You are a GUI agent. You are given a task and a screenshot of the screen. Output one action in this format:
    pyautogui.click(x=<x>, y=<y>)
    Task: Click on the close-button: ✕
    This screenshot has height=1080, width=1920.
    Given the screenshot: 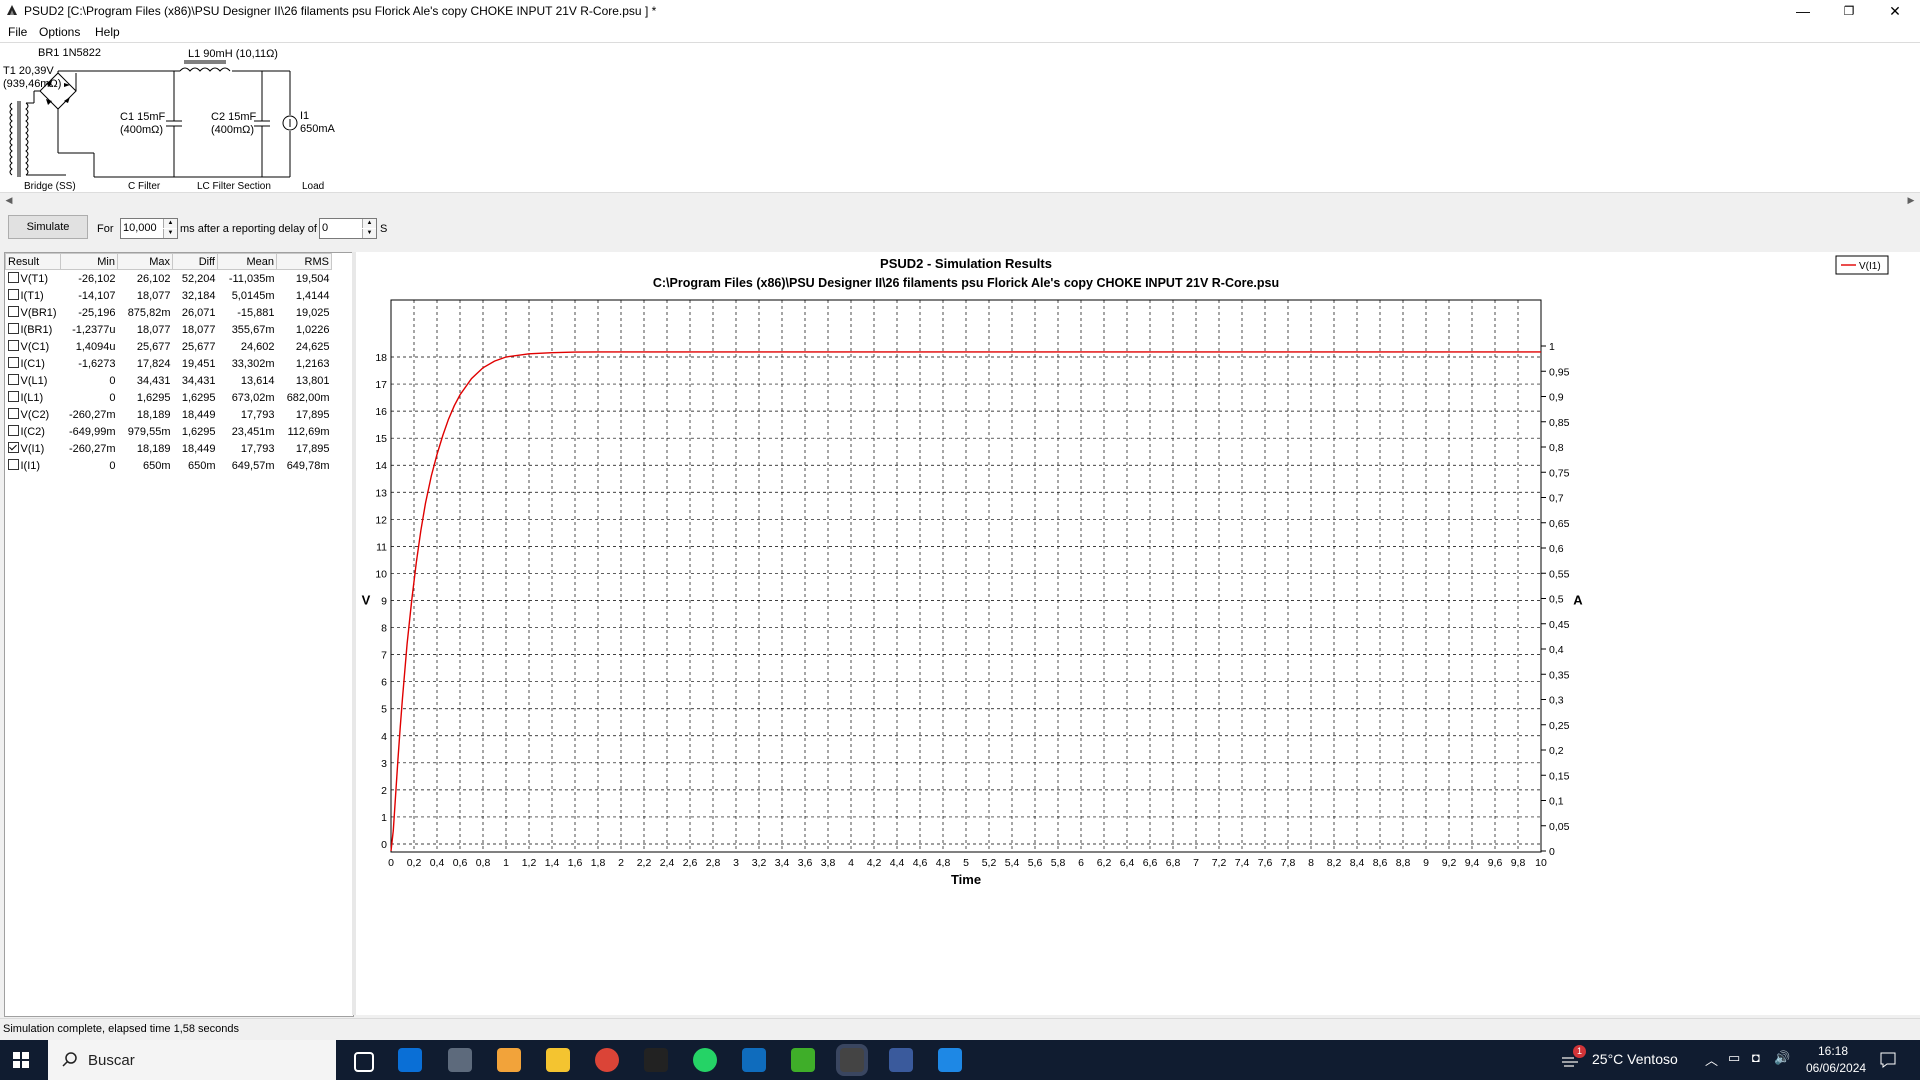 What is the action you would take?
    pyautogui.click(x=1895, y=11)
    